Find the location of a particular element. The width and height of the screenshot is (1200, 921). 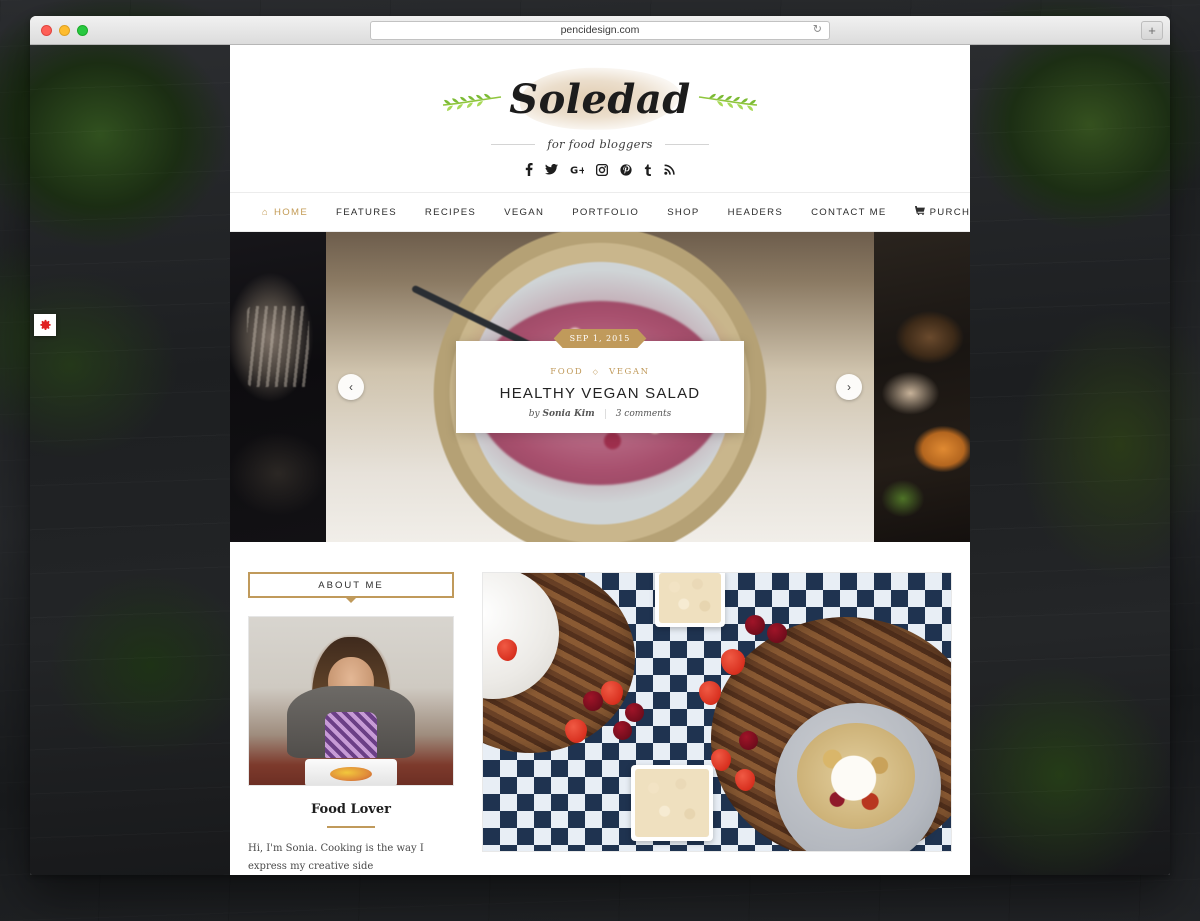

rss-icon is located at coordinates (669, 169).